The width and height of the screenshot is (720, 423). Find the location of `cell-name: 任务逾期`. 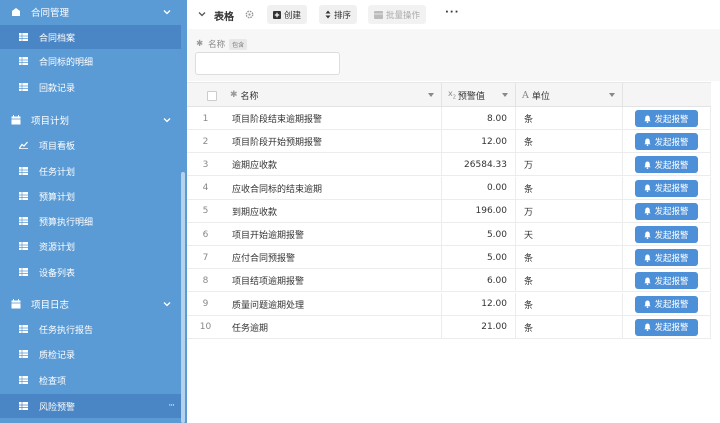

cell-name: 任务逾期 is located at coordinates (333, 327).